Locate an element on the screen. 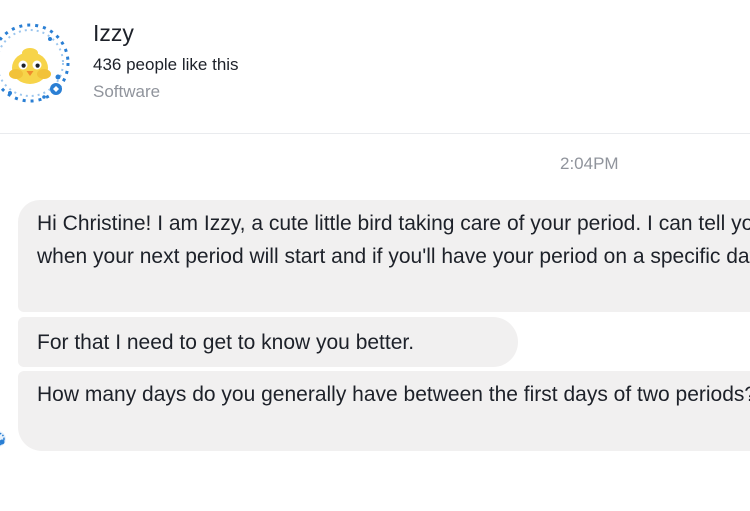 This screenshot has height=511, width=750. message-timestamp: 2:04PM is located at coordinates (589, 163).